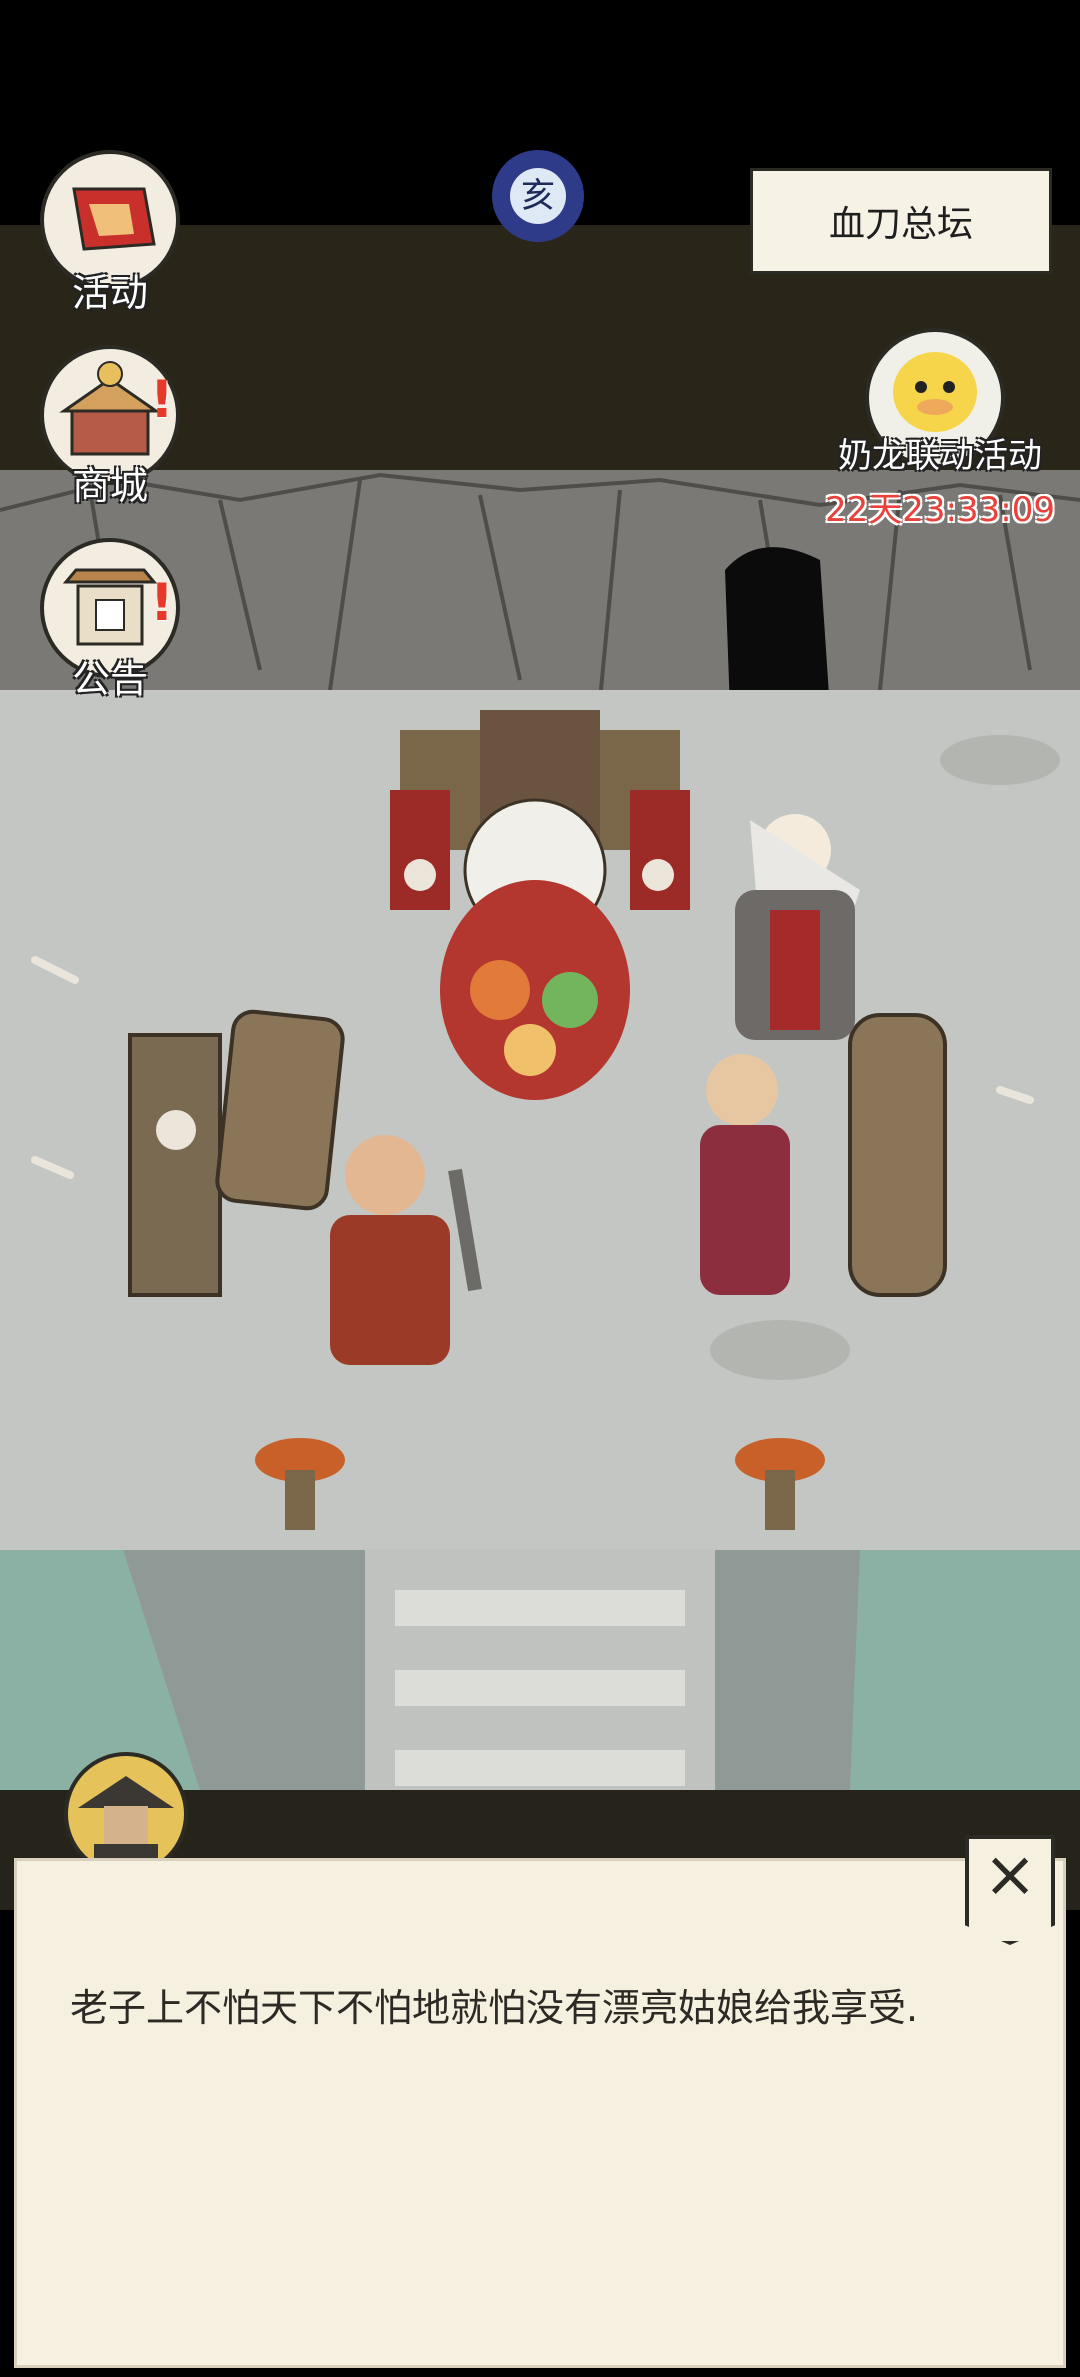 The height and width of the screenshot is (2377, 1080). I want to click on location-title: 血刀总坛, so click(901, 221).